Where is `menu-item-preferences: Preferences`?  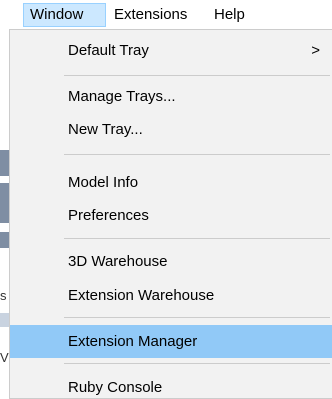
menu-item-preferences: Preferences is located at coordinates (171, 215).